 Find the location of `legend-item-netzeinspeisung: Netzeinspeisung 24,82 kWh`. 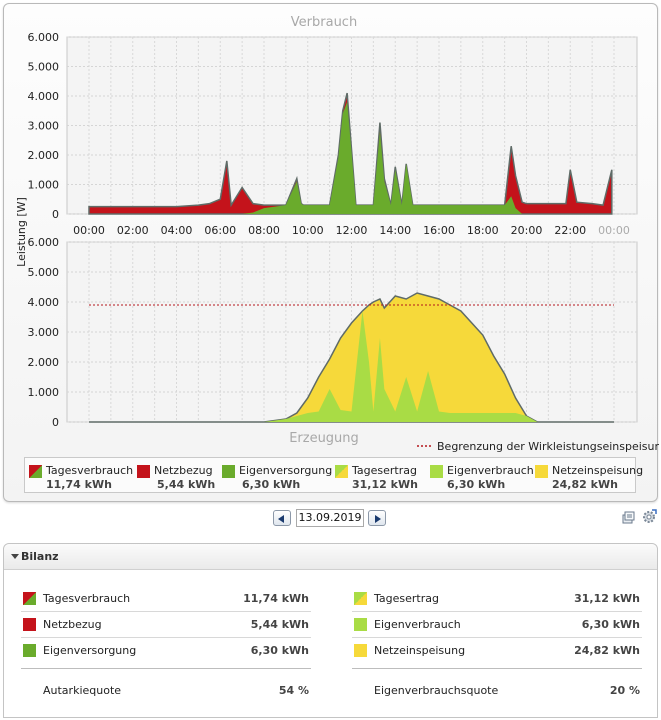

legend-item-netzeinspeisung: Netzeinspeisung 24,82 kWh is located at coordinates (587, 476).